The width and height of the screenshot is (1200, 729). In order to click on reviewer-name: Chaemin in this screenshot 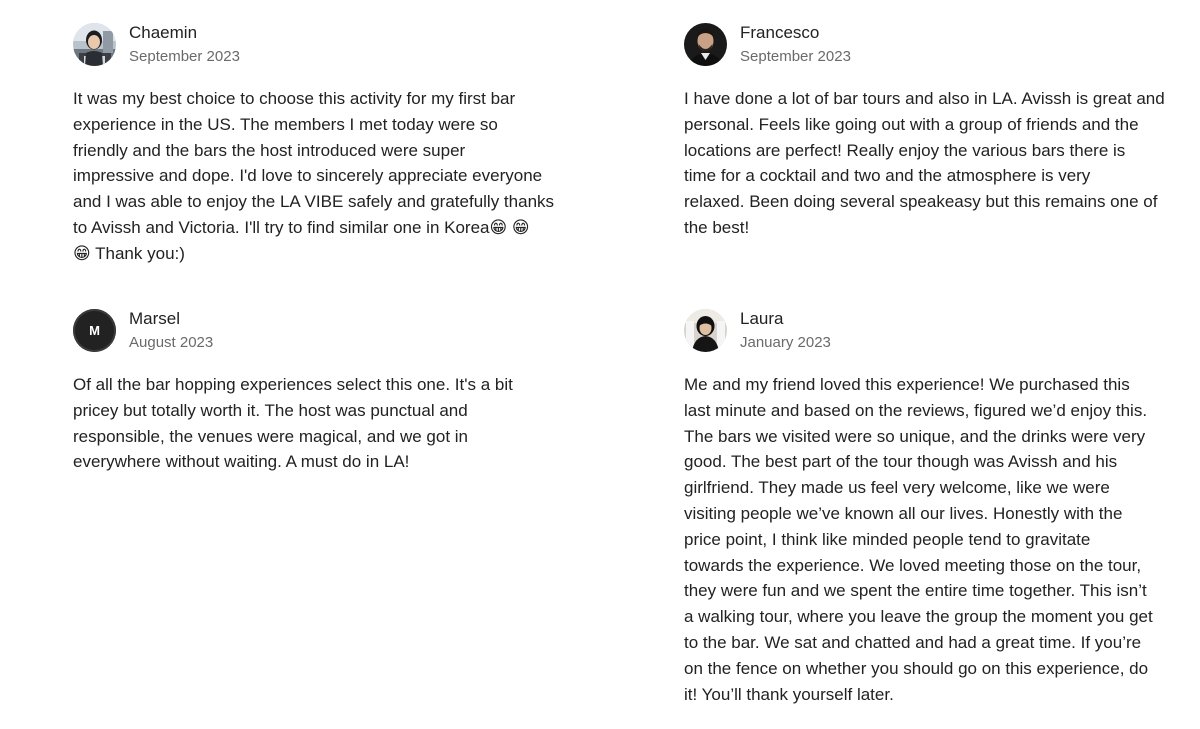, I will do `click(163, 32)`.